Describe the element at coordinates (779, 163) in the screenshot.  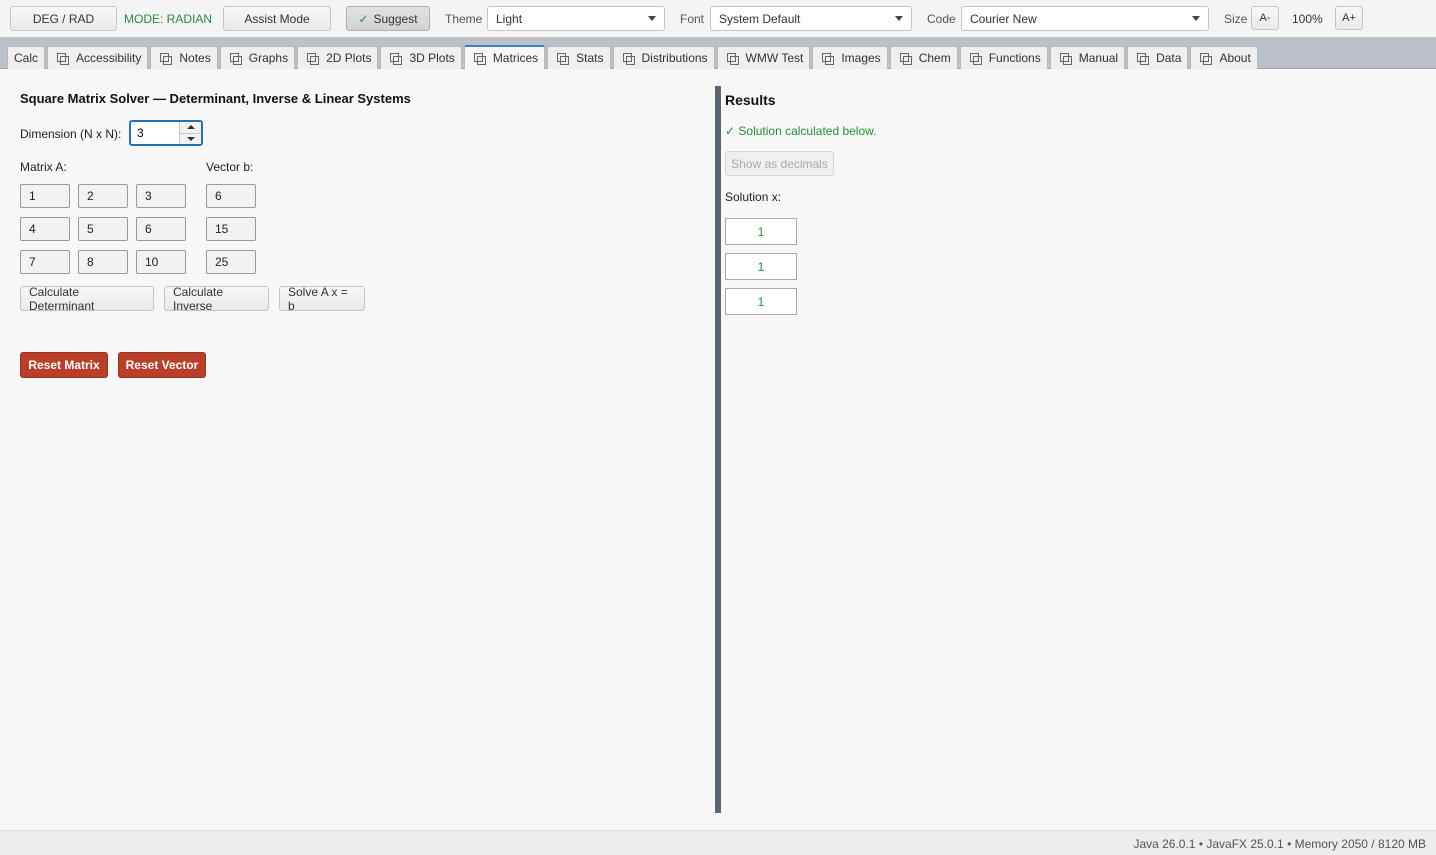
I see `show-decimals-button: Show as decimals` at that location.